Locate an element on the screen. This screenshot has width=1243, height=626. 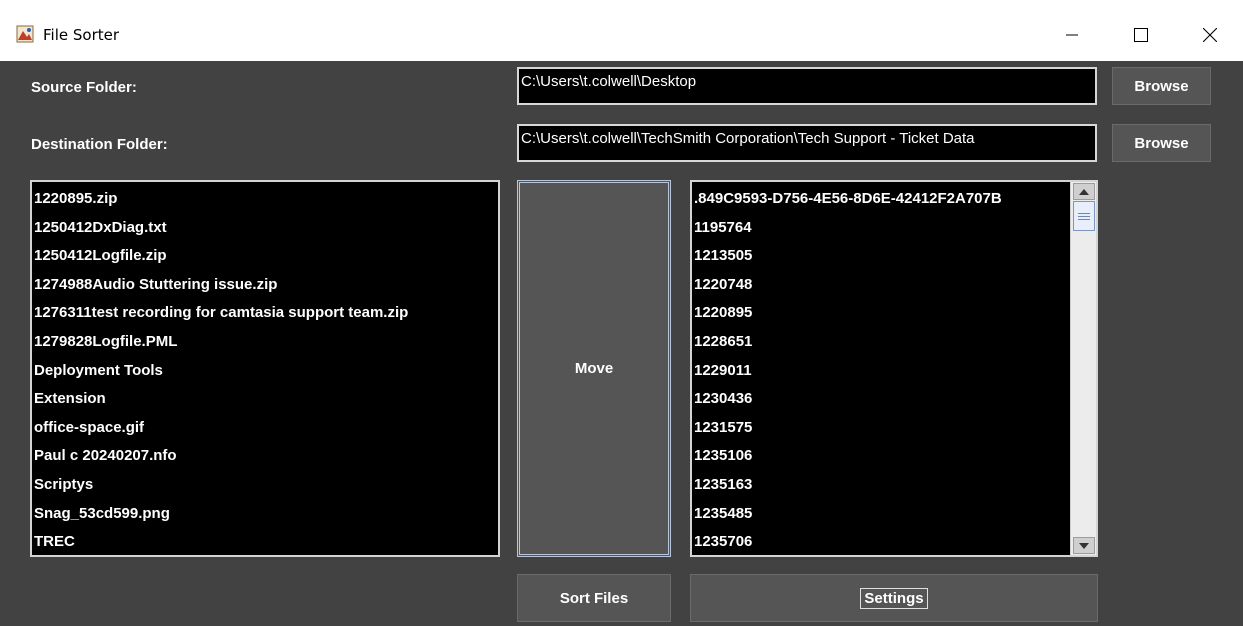
list-item: 1229011 is located at coordinates (882, 371).